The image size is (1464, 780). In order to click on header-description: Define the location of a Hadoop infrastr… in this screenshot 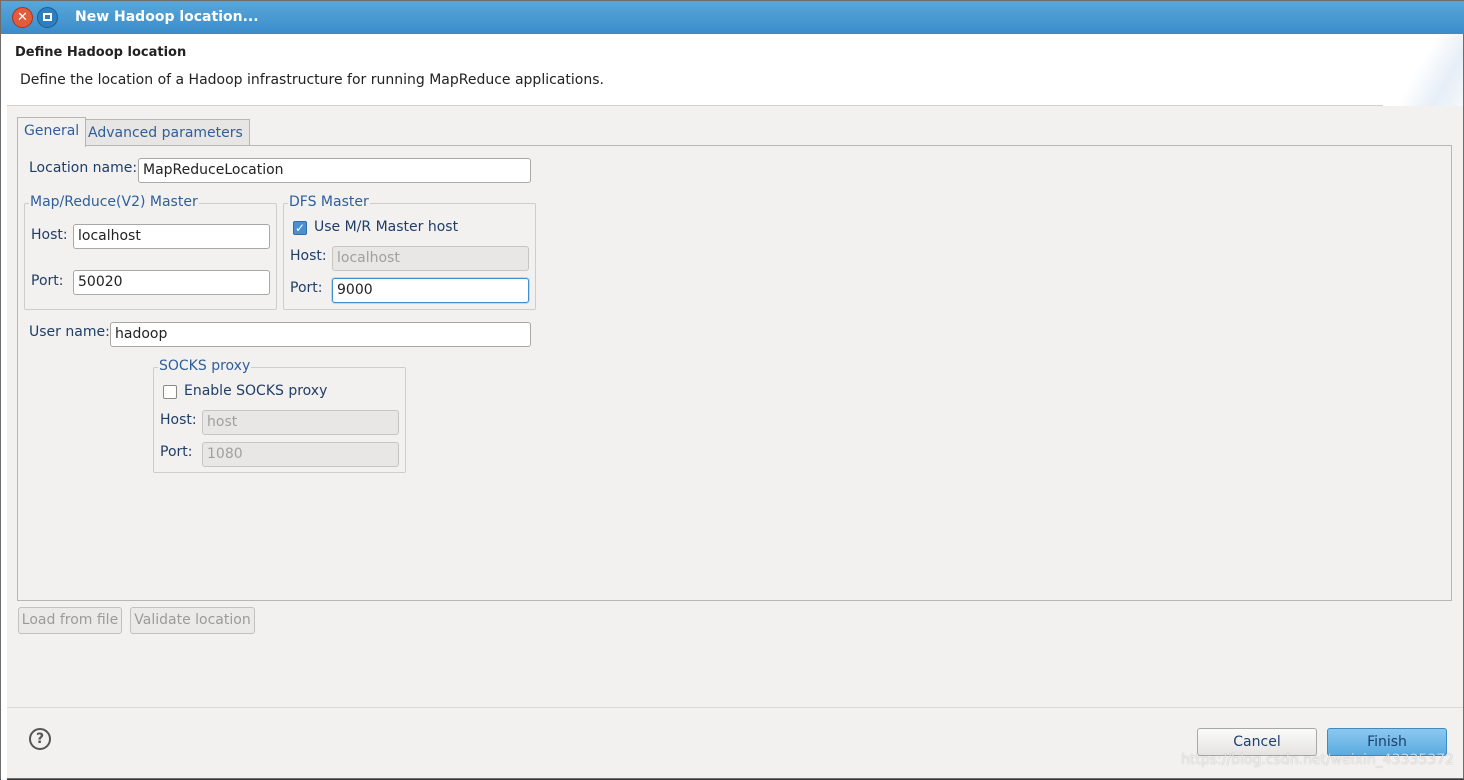, I will do `click(312, 80)`.